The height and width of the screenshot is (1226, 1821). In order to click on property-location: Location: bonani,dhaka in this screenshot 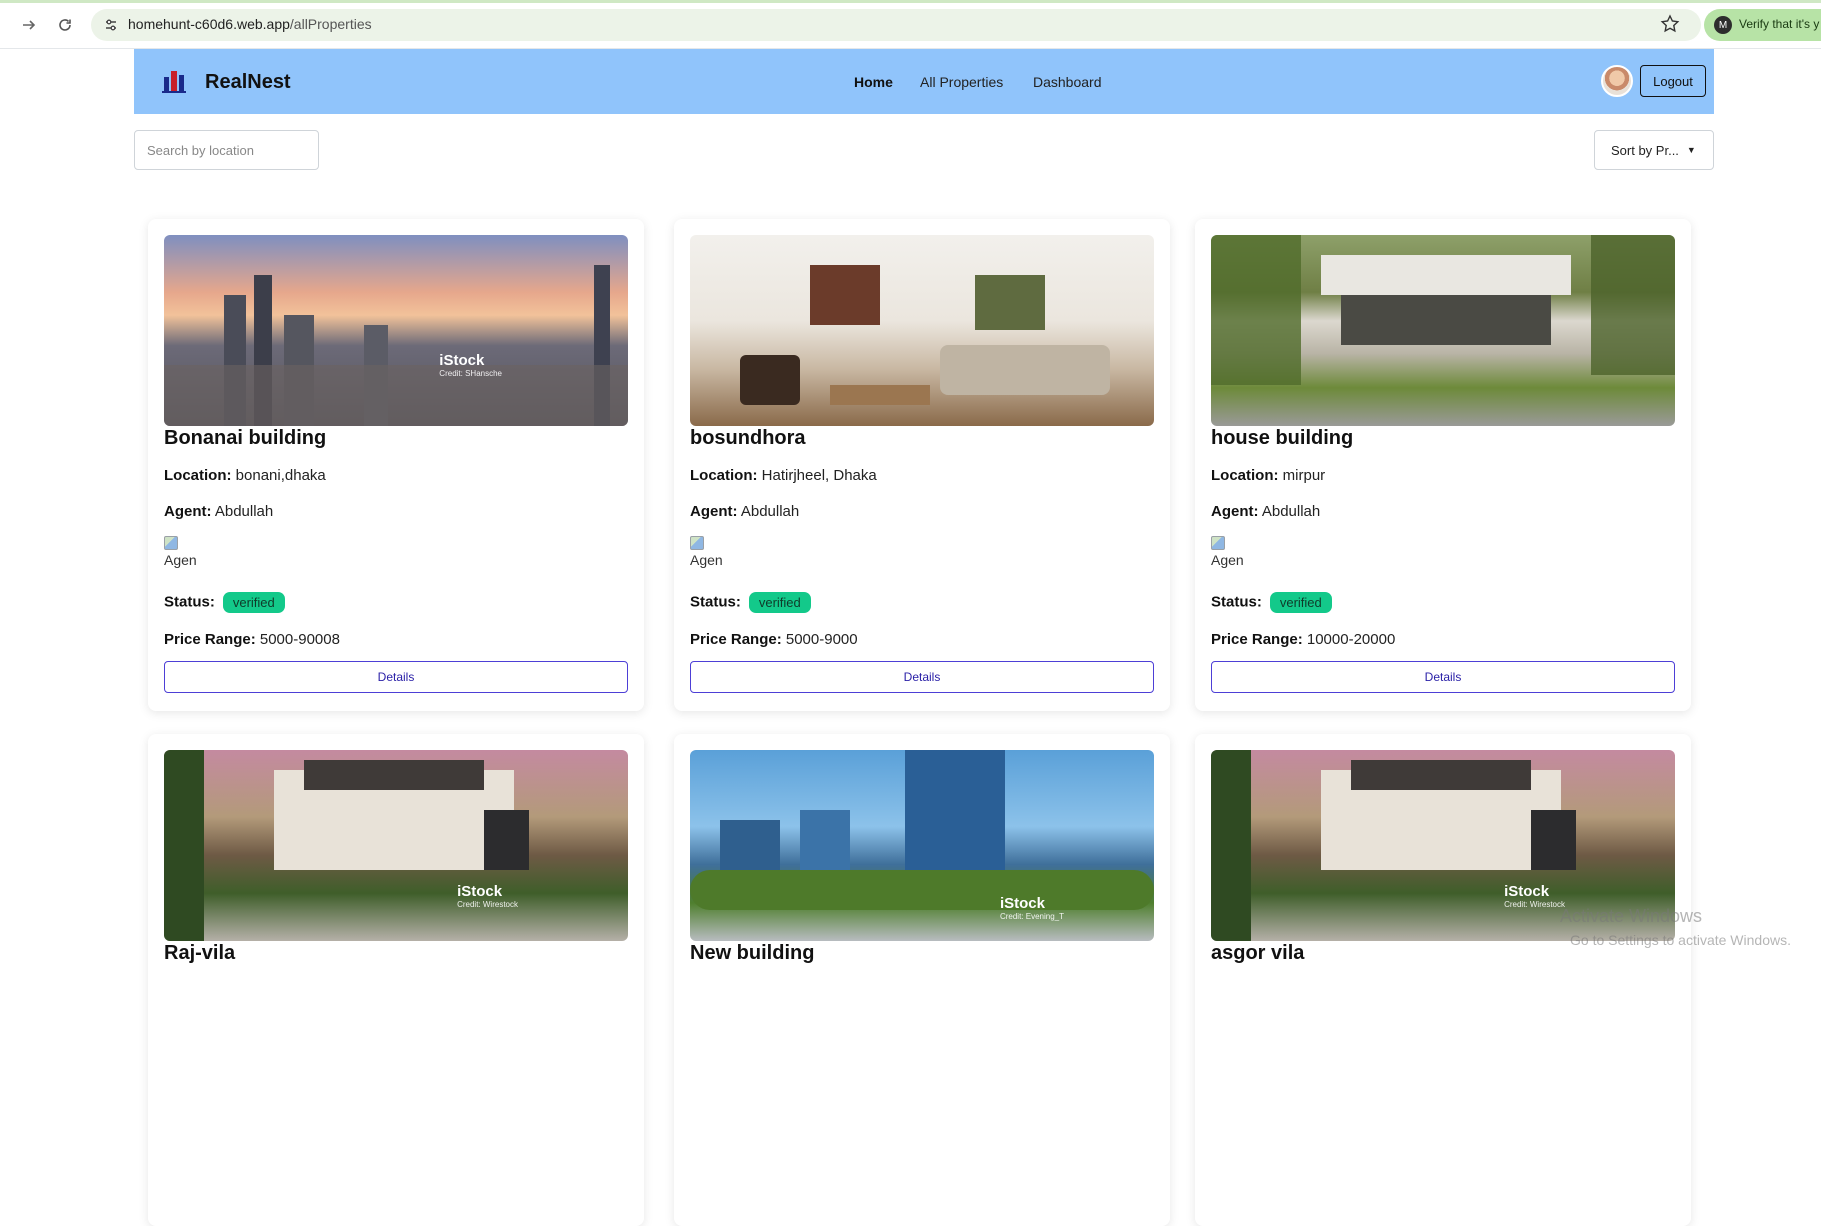, I will do `click(245, 475)`.